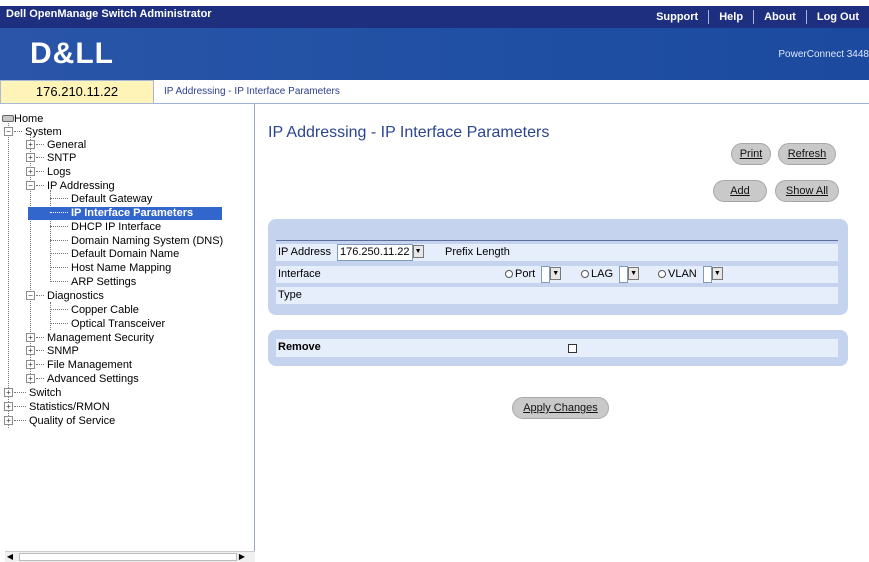 The width and height of the screenshot is (869, 562). I want to click on remove-label: Remove, so click(299, 347).